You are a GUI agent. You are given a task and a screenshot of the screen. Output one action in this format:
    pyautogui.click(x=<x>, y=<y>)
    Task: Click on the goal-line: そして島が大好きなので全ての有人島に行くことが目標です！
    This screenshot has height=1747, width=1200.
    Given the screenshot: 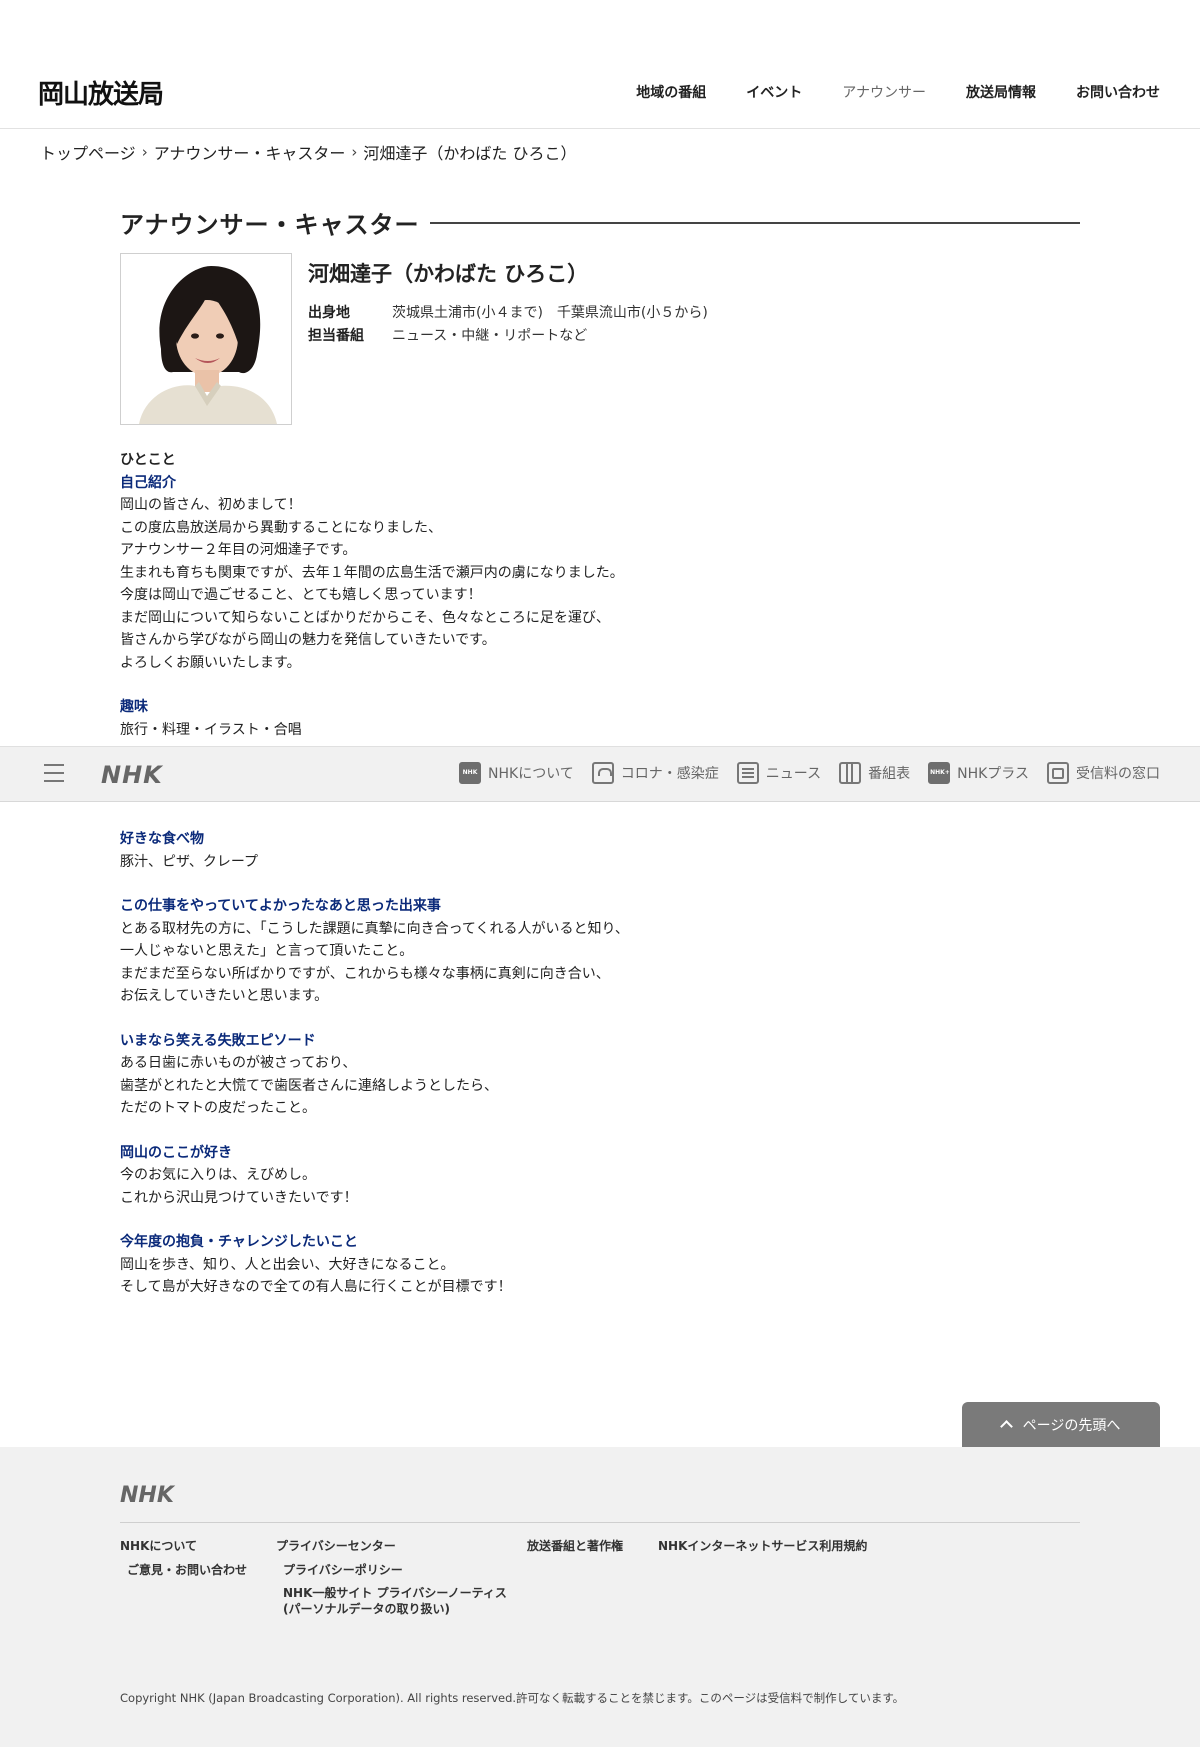 What is the action you would take?
    pyautogui.click(x=316, y=1287)
    